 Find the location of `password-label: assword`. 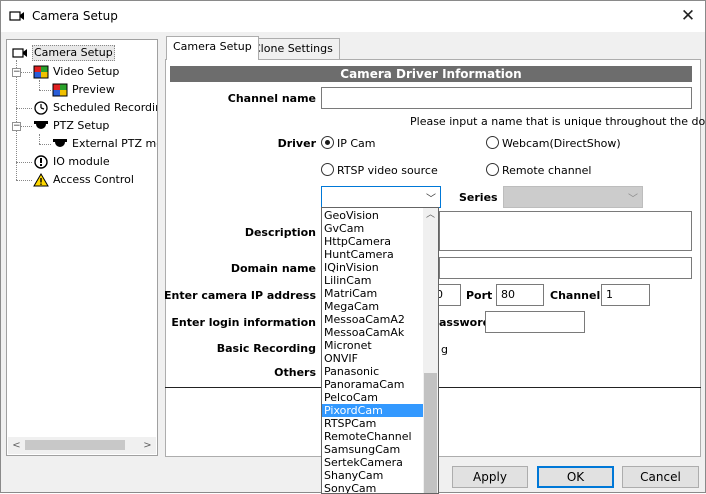

password-label: assword is located at coordinates (465, 322).